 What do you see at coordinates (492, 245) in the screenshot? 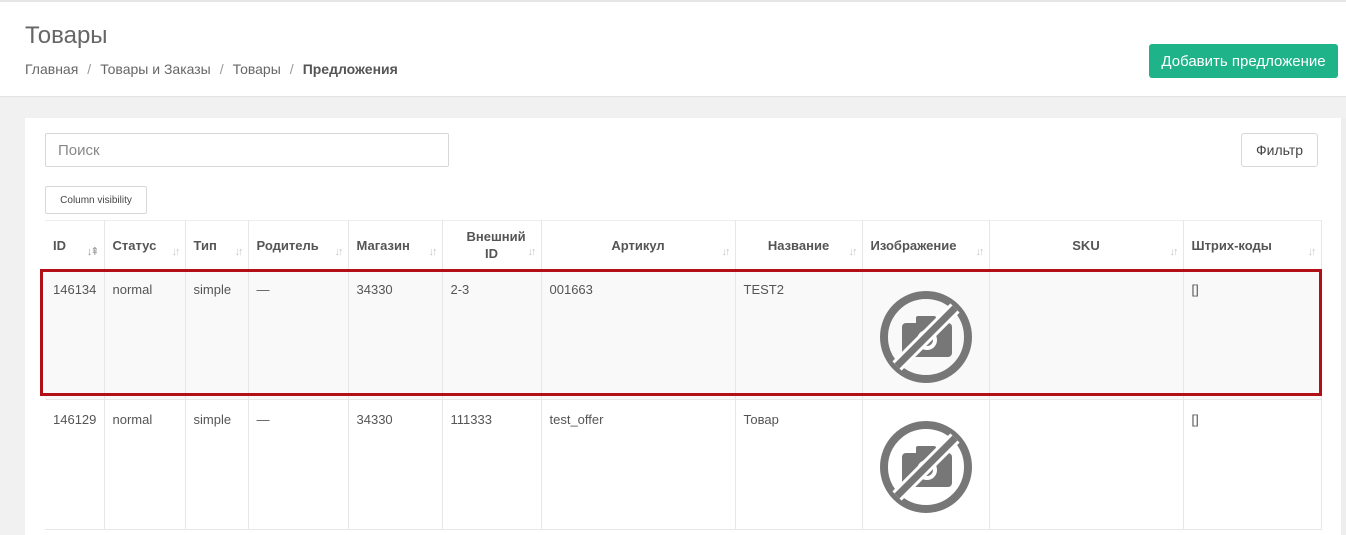
I see `column-header-external-id: Внешний ID ↓↑` at bounding box center [492, 245].